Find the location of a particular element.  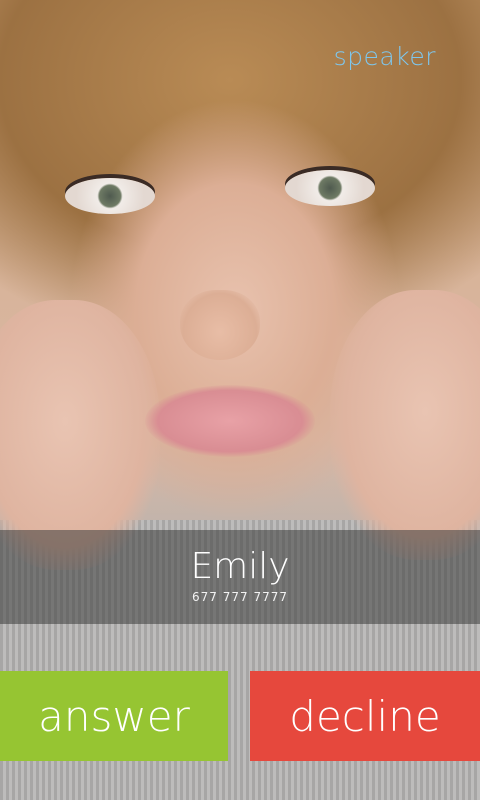

caller-number: 677 777 7777 is located at coordinates (240, 597).